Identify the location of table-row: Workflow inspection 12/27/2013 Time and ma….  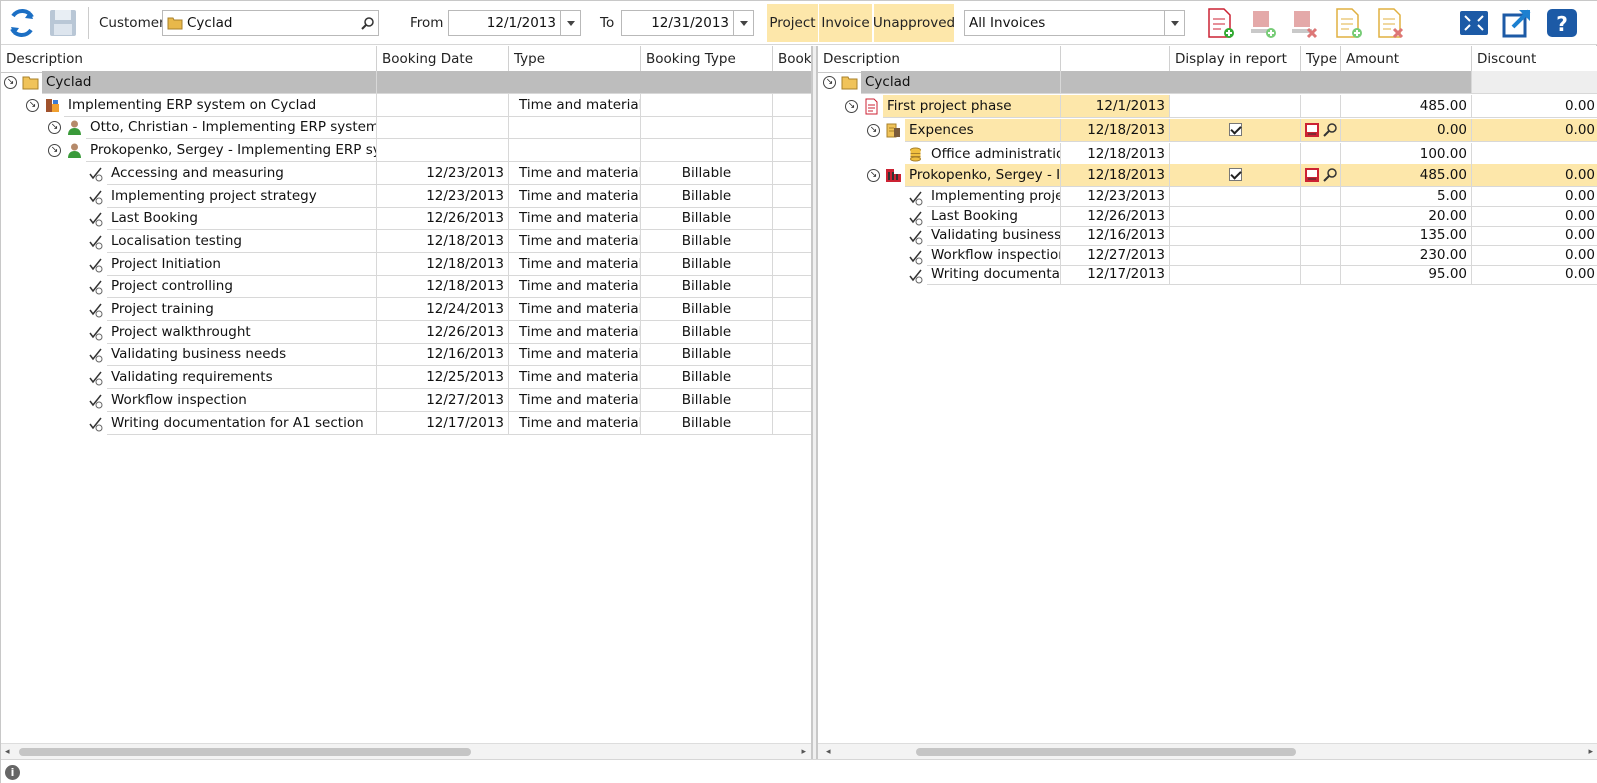
(406, 400).